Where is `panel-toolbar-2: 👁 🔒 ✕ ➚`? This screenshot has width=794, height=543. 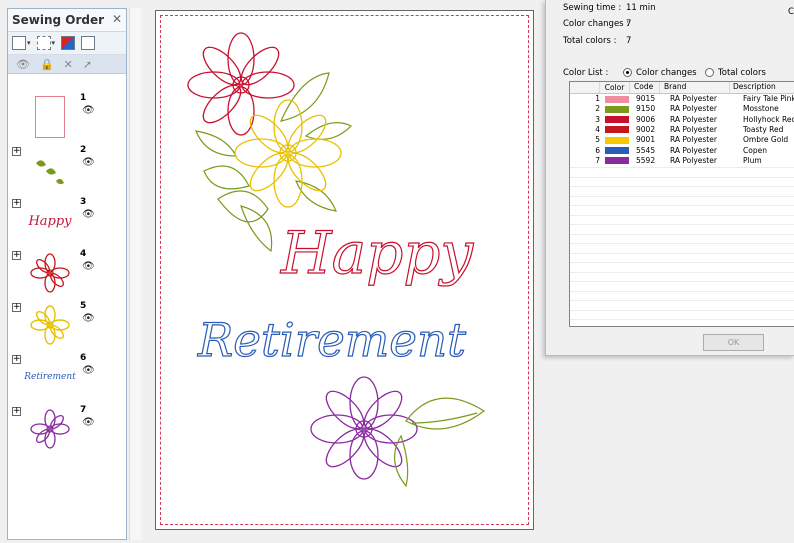
panel-toolbar-2: 👁 🔒 ✕ ➚ is located at coordinates (67, 64).